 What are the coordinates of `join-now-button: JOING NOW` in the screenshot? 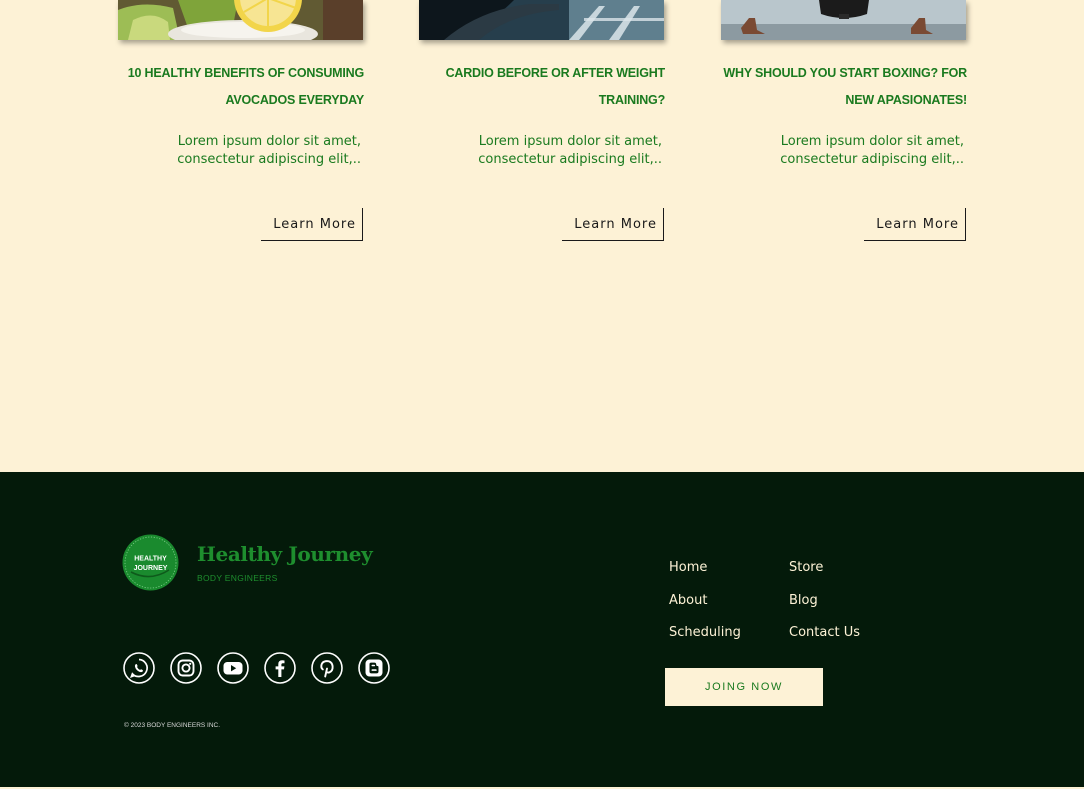 It's located at (744, 687).